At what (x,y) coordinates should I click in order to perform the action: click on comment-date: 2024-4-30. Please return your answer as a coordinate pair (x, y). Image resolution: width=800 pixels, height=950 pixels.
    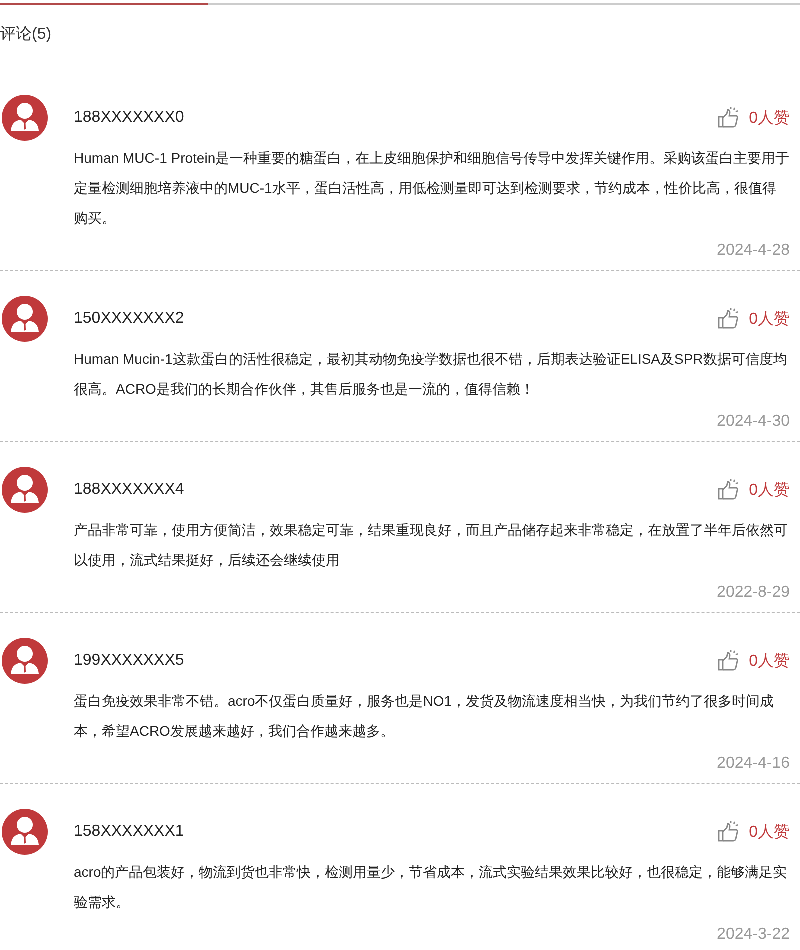
    Looking at the image, I should click on (753, 422).